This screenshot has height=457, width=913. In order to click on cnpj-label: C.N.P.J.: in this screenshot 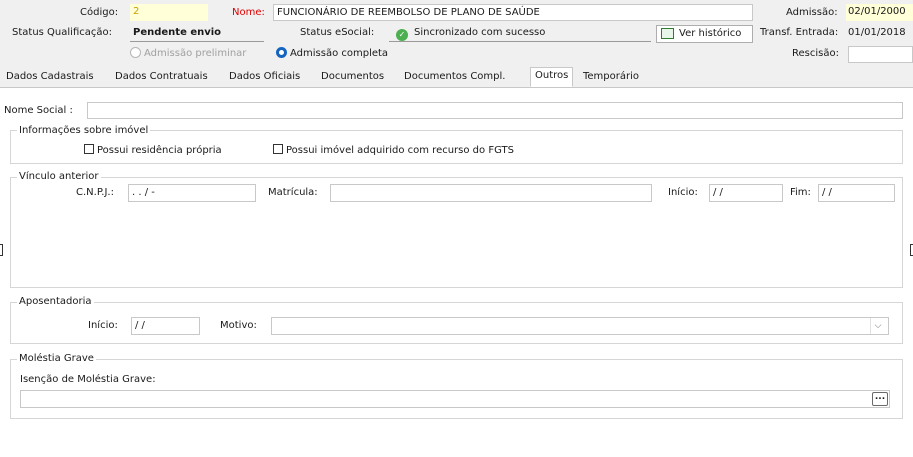, I will do `click(95, 192)`.